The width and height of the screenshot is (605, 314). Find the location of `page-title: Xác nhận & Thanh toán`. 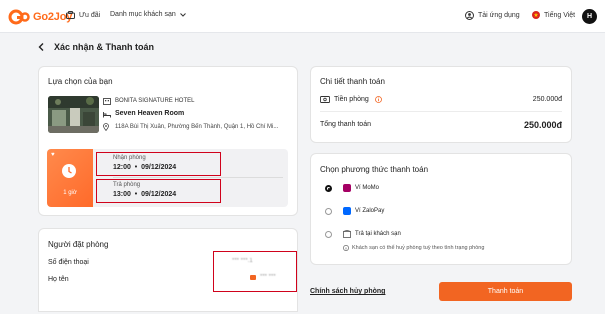

page-title: Xác nhận & Thanh toán is located at coordinates (104, 47).